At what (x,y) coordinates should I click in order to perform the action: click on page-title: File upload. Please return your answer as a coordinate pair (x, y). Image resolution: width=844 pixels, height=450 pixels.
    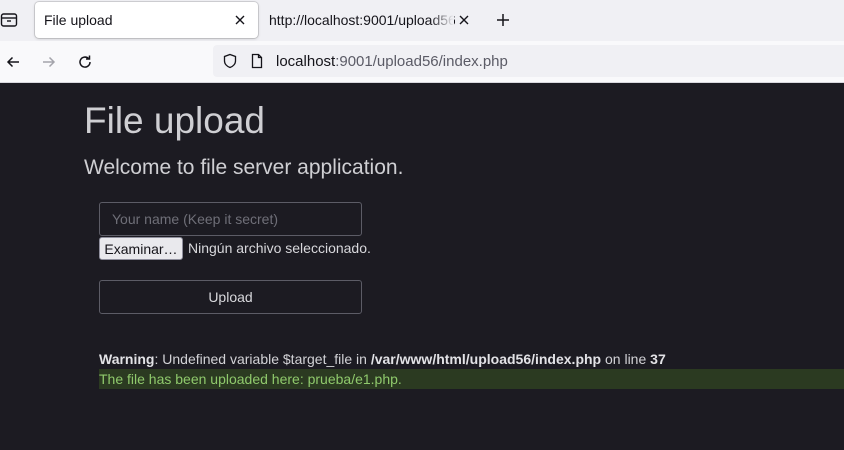
    Looking at the image, I should click on (175, 120).